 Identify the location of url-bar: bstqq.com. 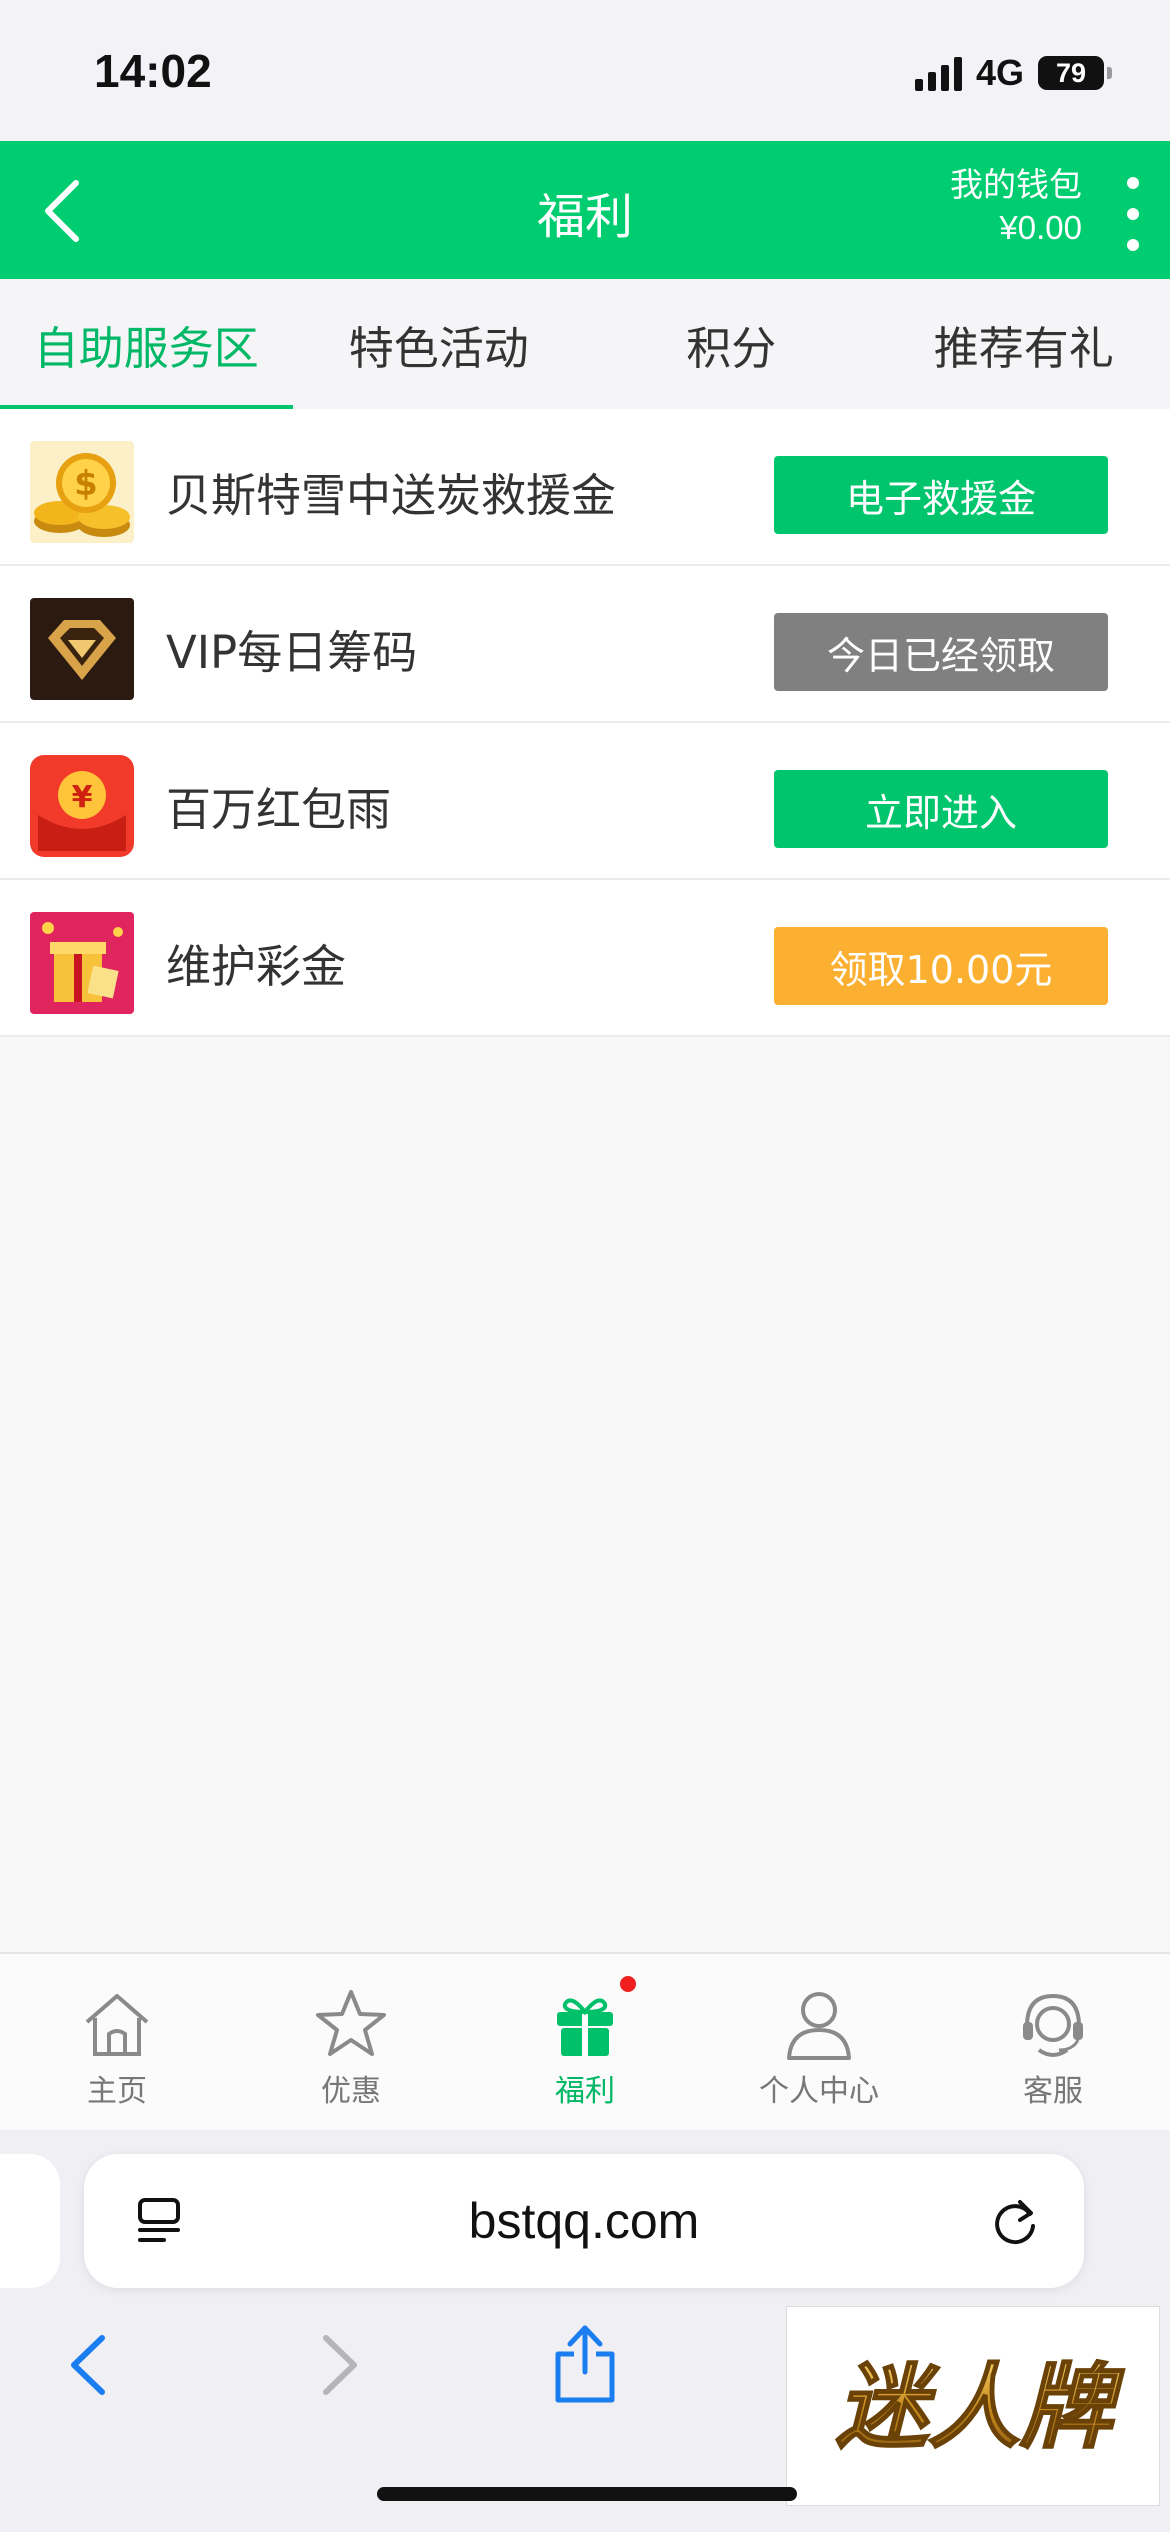
(584, 2221).